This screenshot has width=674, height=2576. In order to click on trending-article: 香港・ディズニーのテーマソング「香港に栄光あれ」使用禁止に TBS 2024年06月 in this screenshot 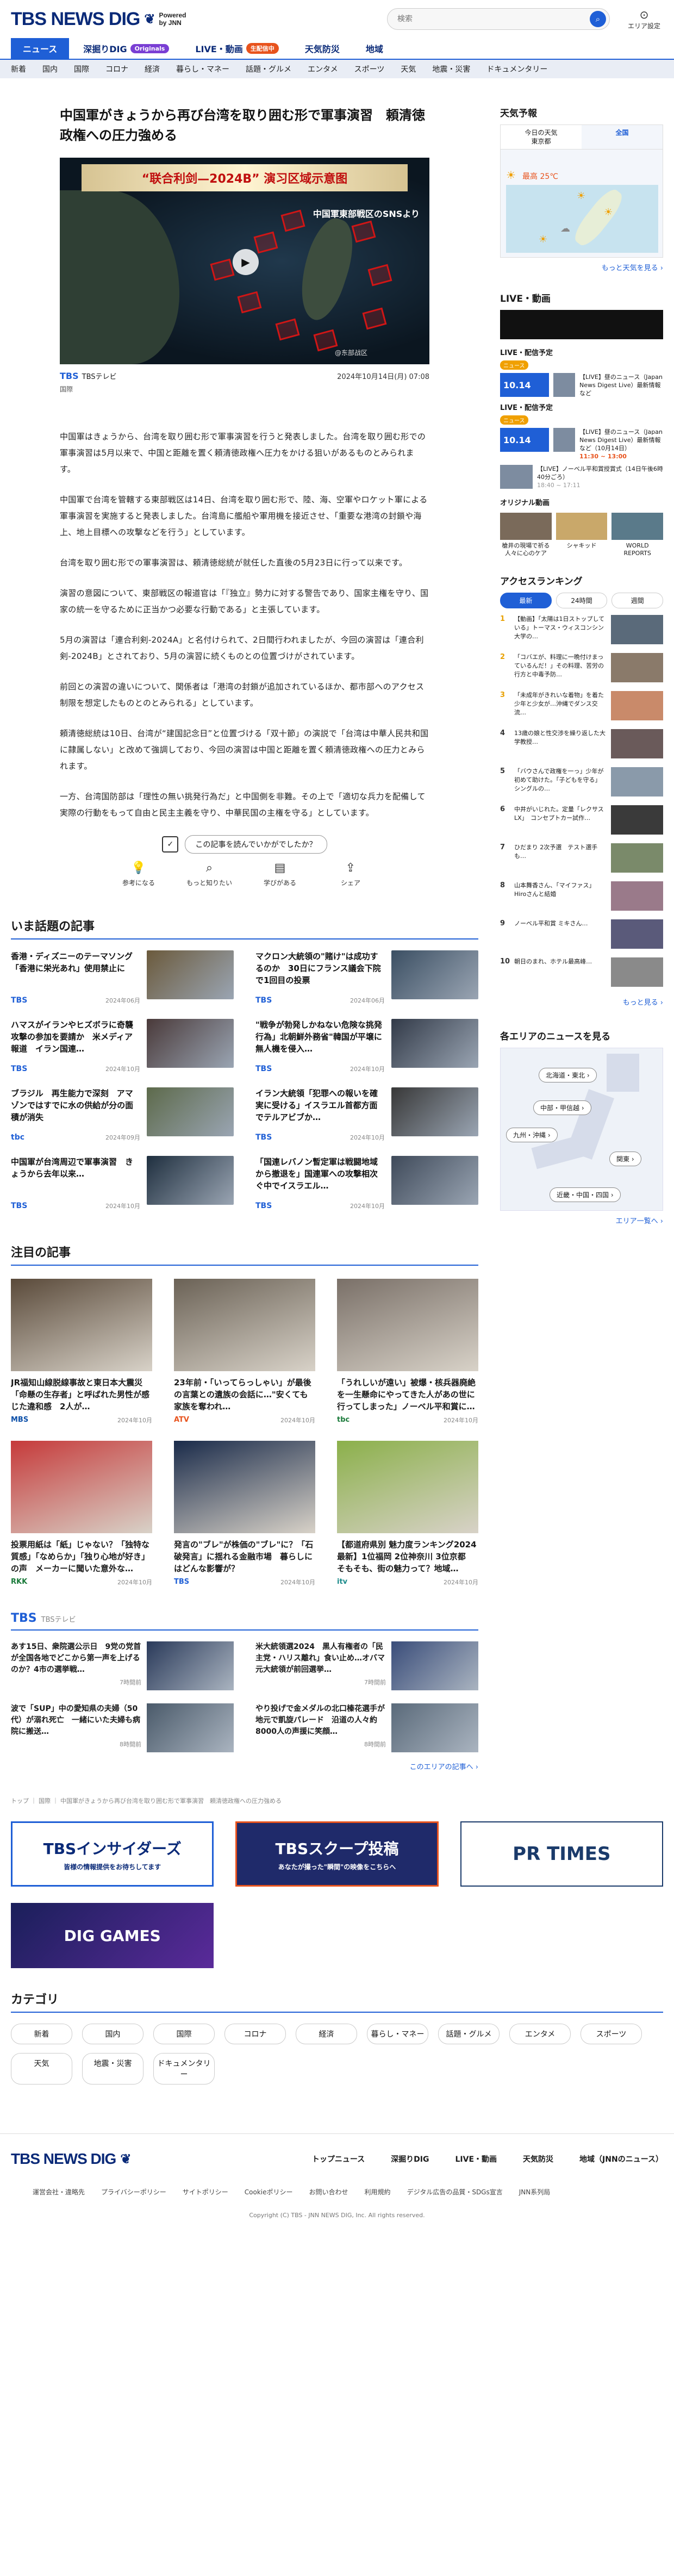, I will do `click(122, 977)`.